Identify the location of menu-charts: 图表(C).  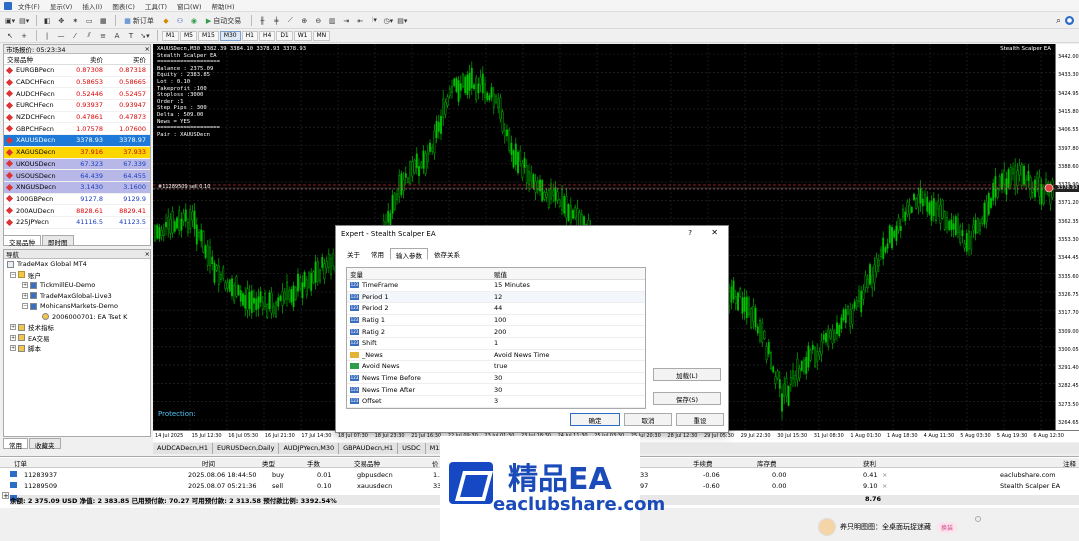
(123, 6).